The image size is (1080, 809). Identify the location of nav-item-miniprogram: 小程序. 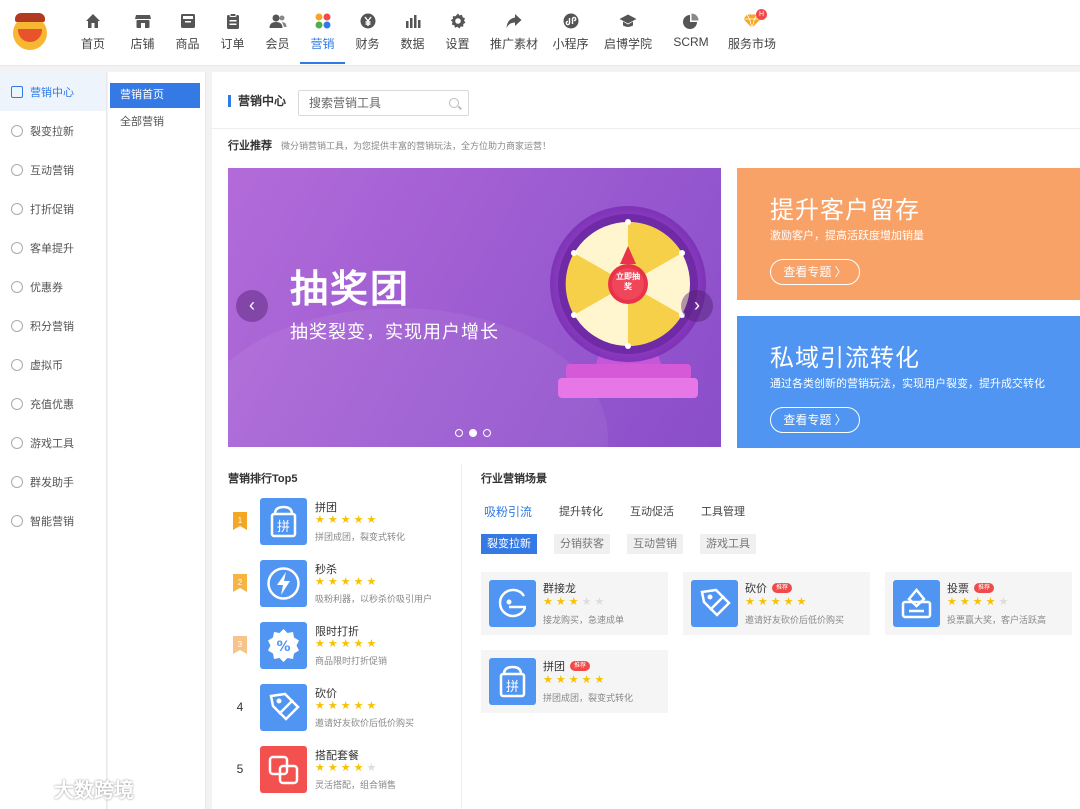
(570, 33).